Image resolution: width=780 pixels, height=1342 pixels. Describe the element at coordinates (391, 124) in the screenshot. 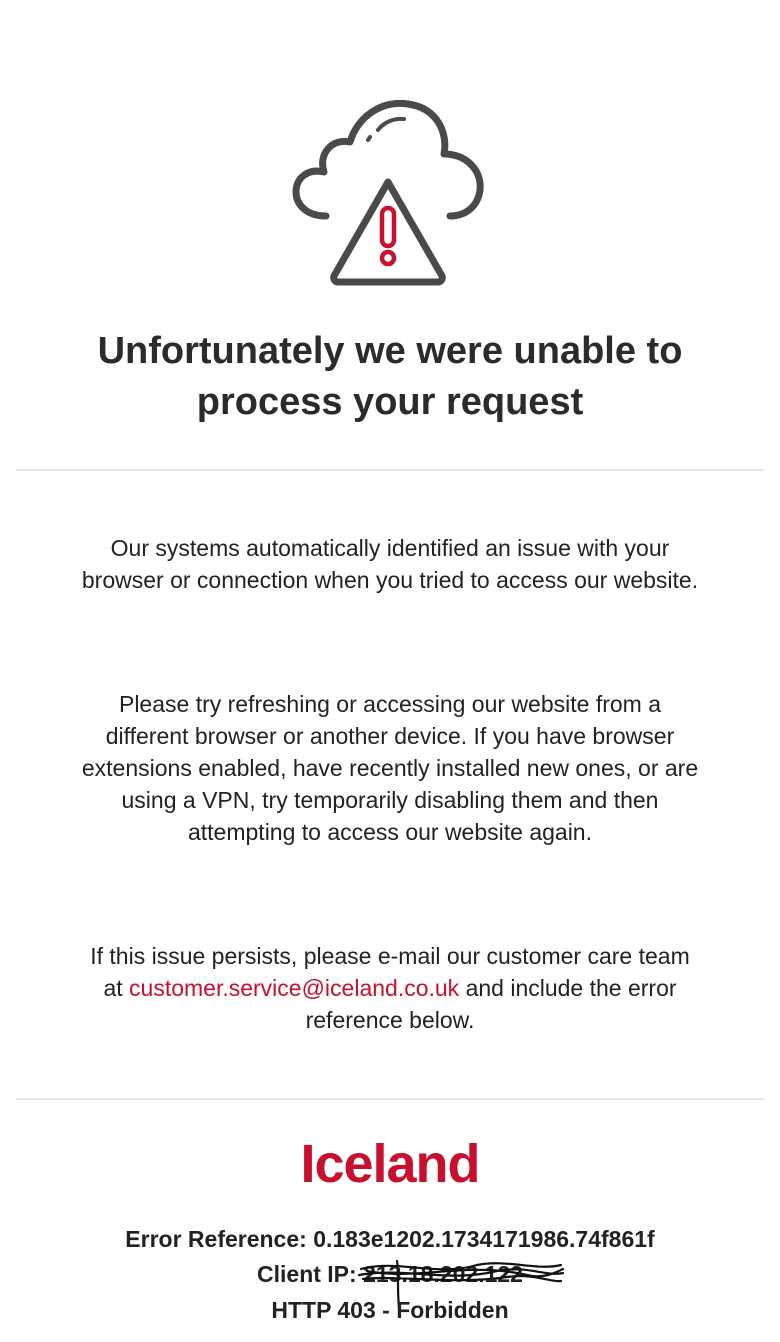

I see `cloud-highlight` at that location.